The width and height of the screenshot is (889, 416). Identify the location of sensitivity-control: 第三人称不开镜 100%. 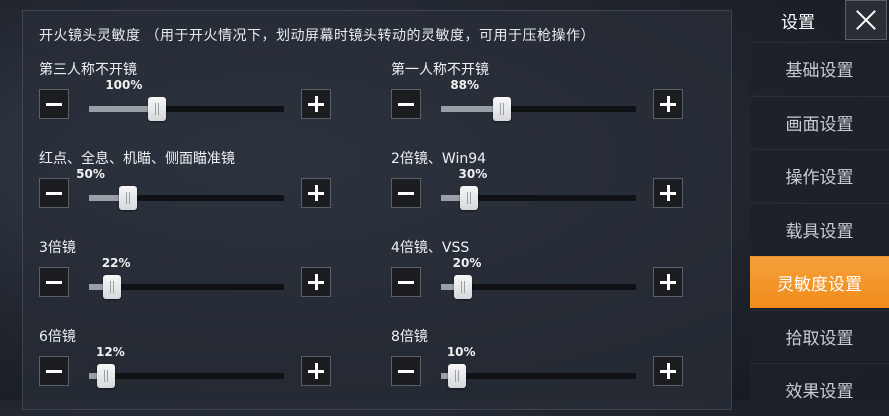
(204, 104).